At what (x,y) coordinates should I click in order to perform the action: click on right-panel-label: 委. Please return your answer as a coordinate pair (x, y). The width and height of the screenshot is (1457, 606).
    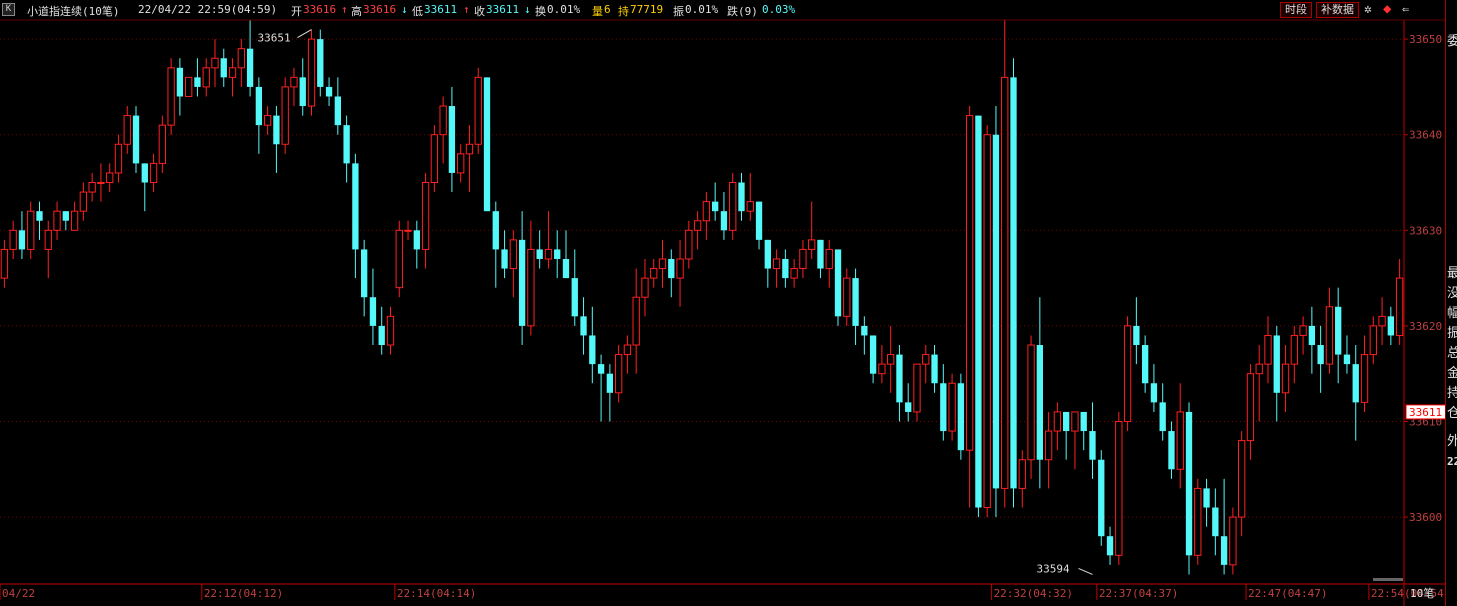
    Looking at the image, I should click on (1452, 41).